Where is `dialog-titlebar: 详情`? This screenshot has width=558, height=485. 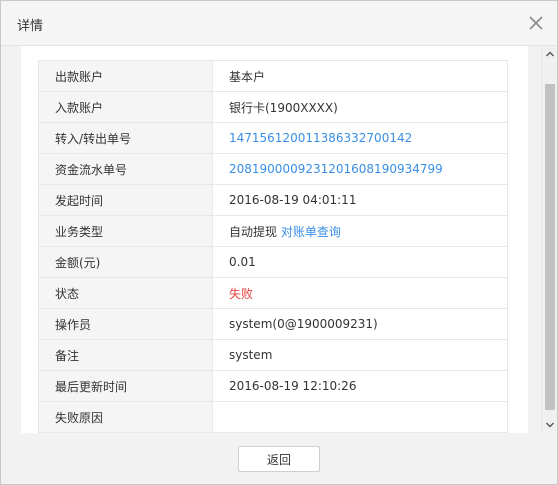 dialog-titlebar: 详情 is located at coordinates (279, 23).